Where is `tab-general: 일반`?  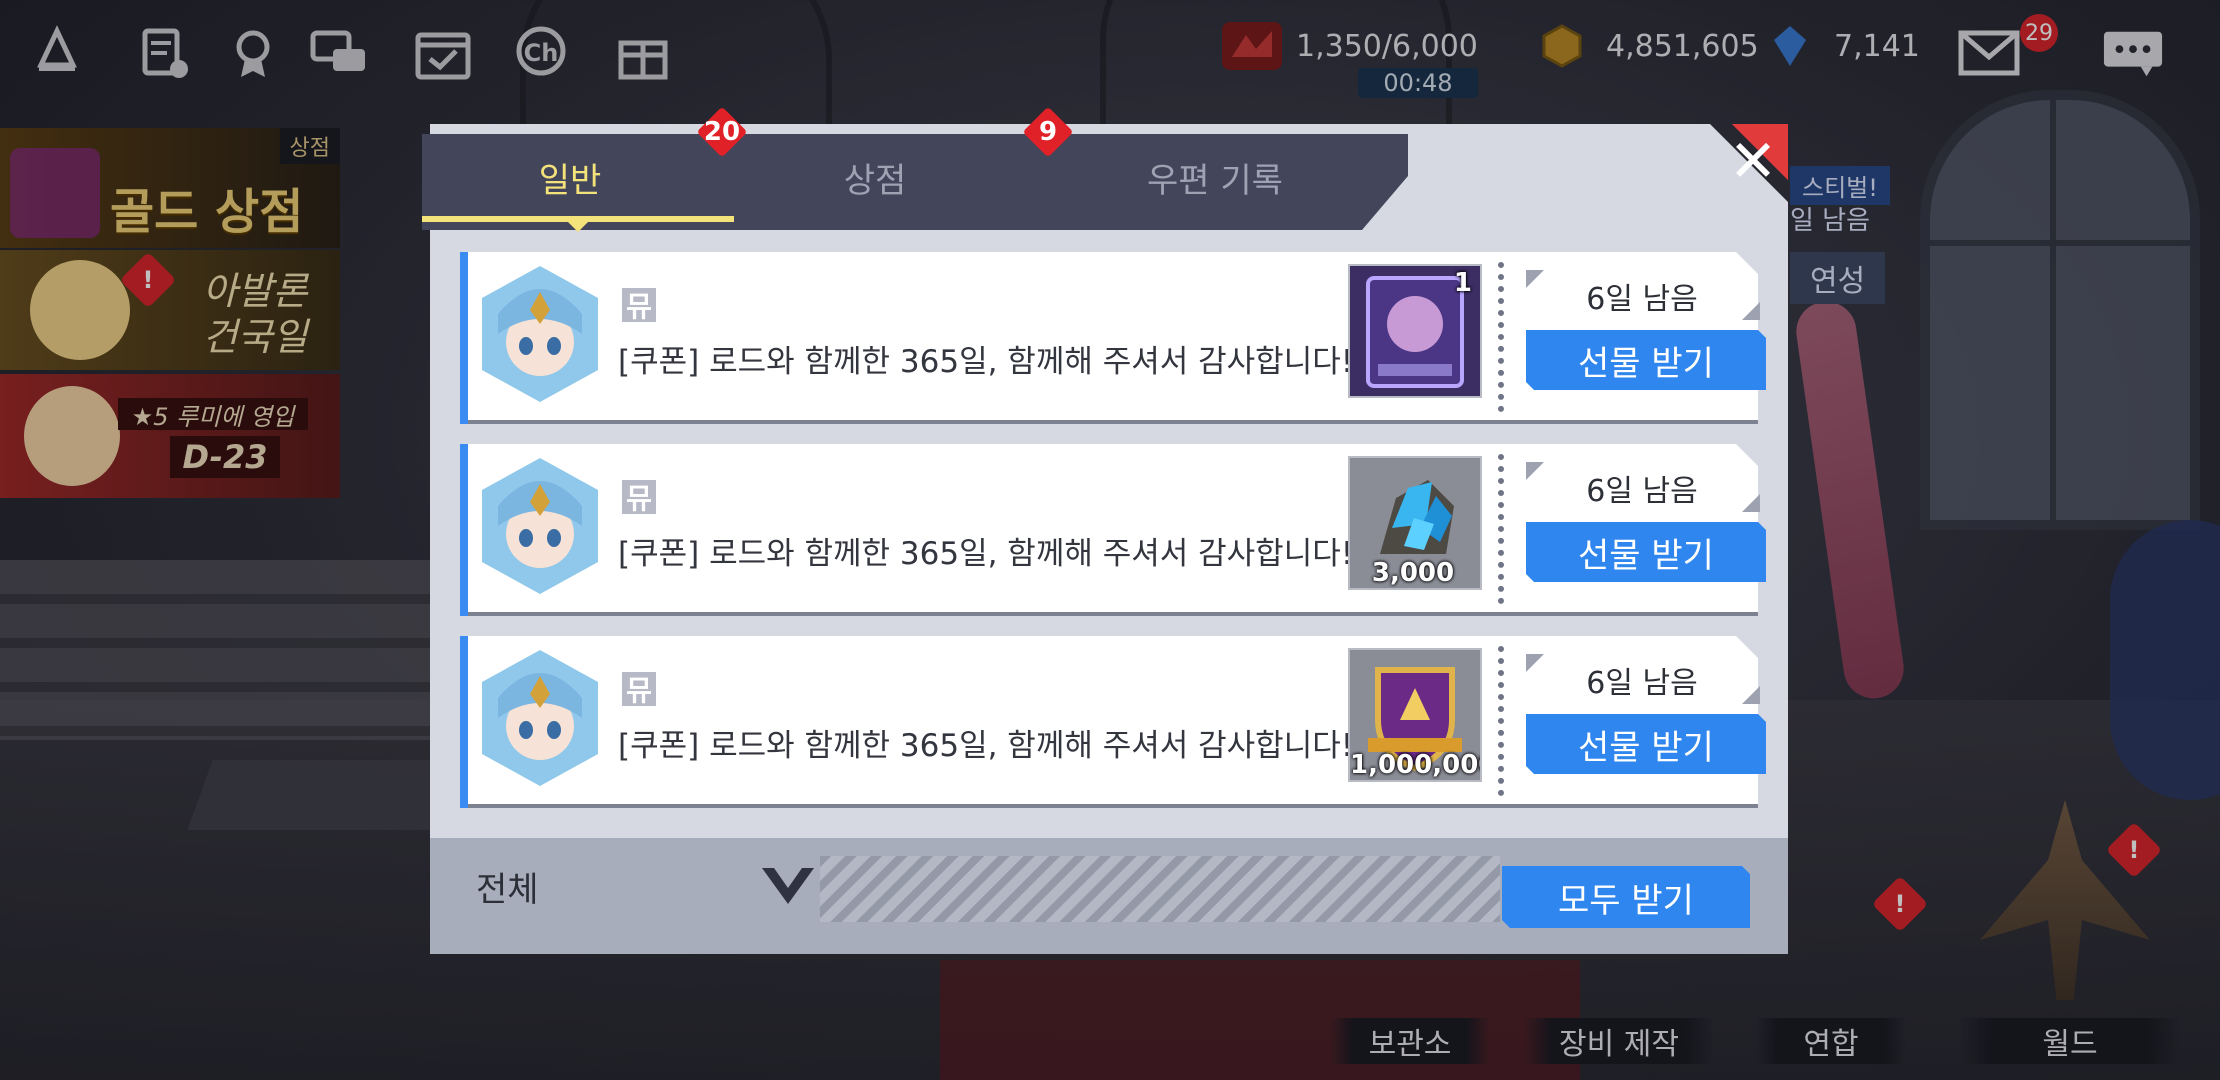
tab-general: 일반 is located at coordinates (570, 177).